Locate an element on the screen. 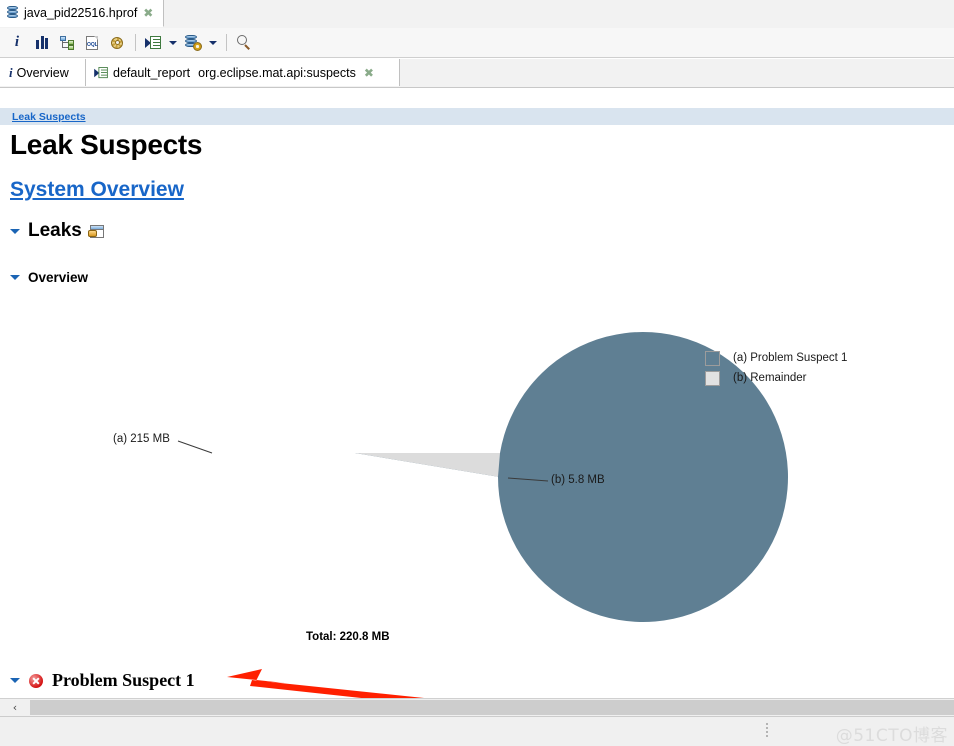 The image size is (954, 746). legend-item-a: (a) Problem Suspect 1 is located at coordinates (776, 358).